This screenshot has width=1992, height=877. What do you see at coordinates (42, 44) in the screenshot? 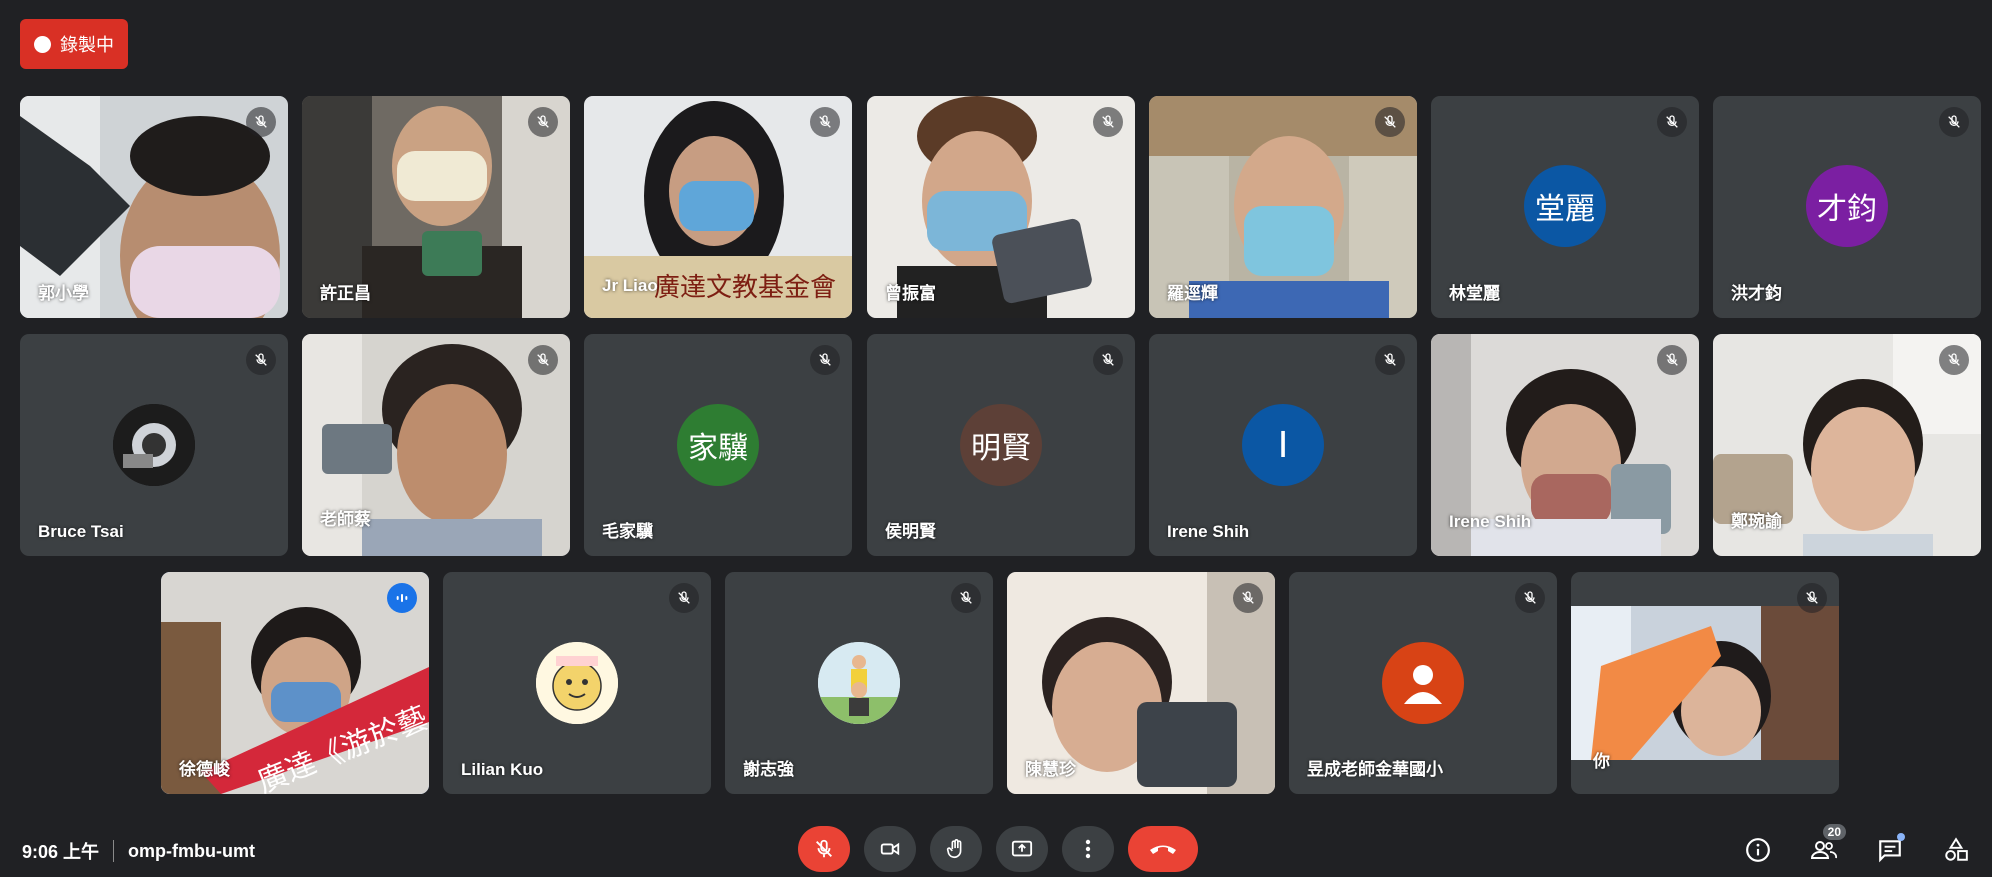
I see `recording-dot-icon` at bounding box center [42, 44].